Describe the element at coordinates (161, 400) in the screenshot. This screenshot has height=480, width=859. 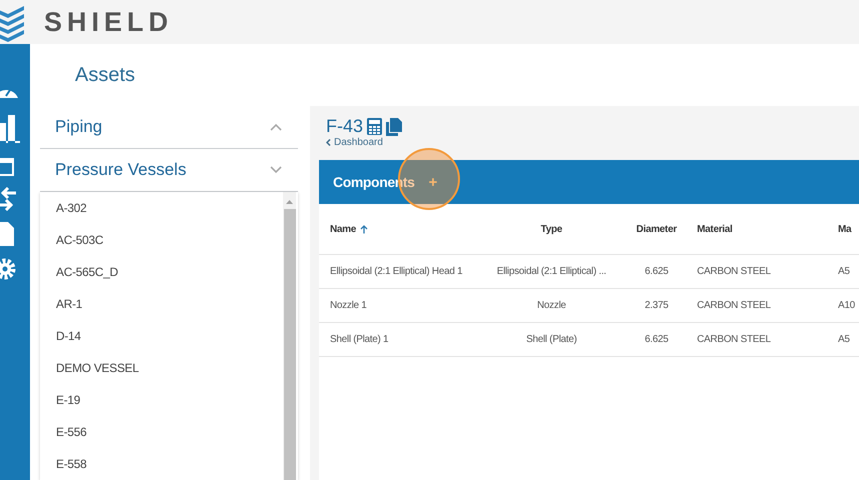
I see `asset-item: E-19` at that location.